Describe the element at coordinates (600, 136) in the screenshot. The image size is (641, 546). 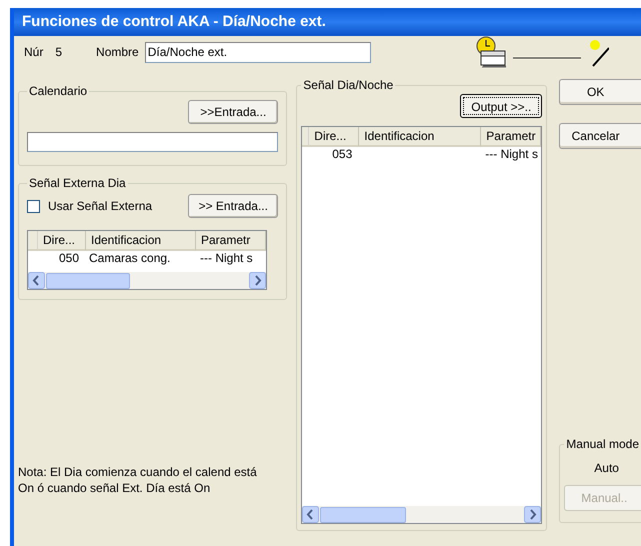
I see `dialog-button: Cancelar` at that location.